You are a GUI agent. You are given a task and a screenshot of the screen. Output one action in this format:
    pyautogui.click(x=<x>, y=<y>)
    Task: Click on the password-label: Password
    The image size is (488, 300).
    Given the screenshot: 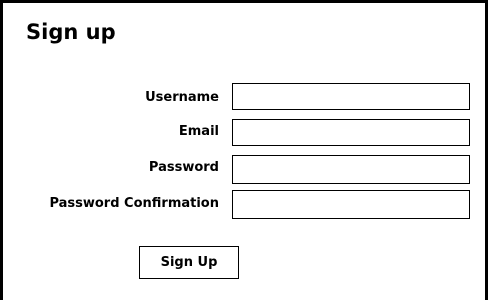 What is the action you would take?
    pyautogui.click(x=183, y=167)
    